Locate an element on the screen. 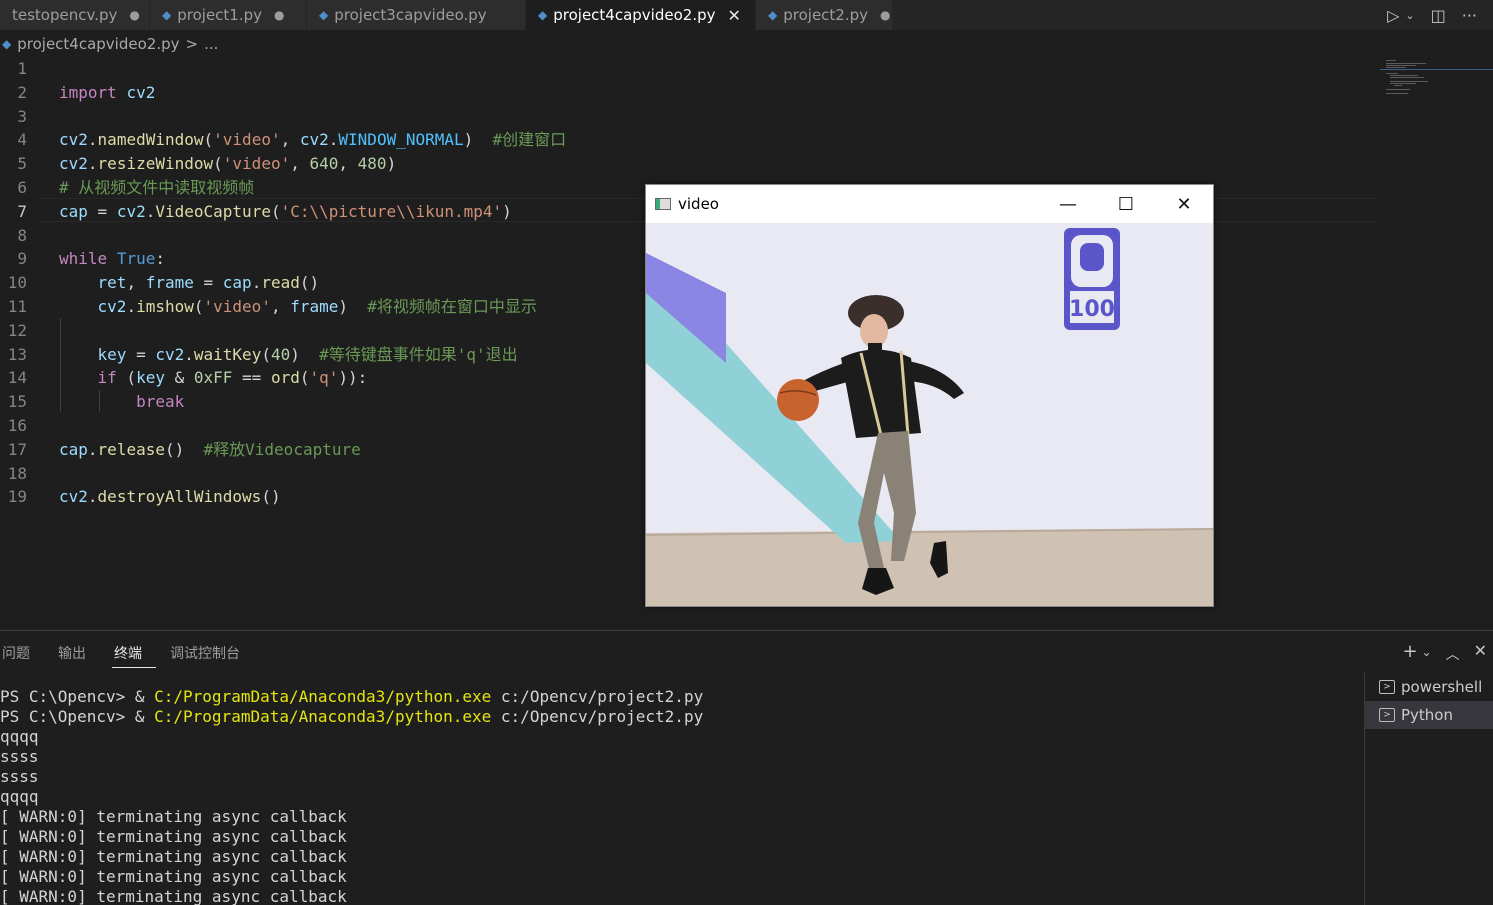 The image size is (1493, 905). tab-testopencv-py: testopencv.py ● is located at coordinates (75, 15).